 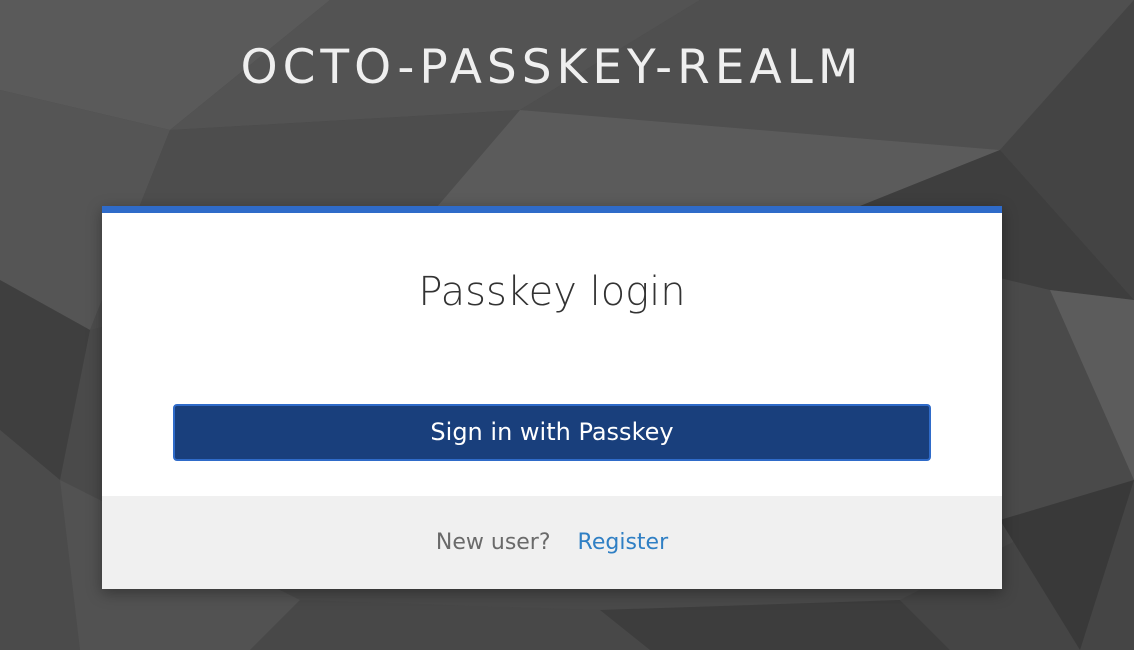 I want to click on new-user-text: New user?, so click(x=493, y=542).